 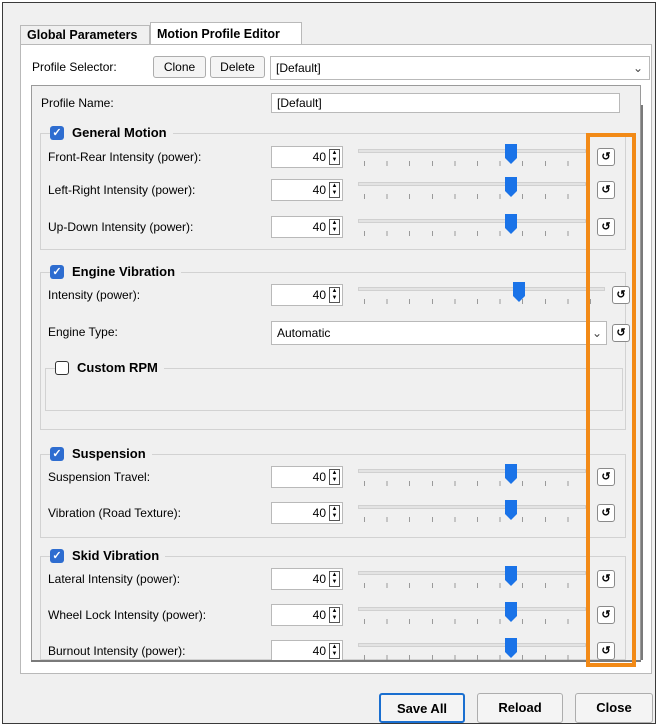 I want to click on up-down-intensity-label: Up-Down Intensity (power):, so click(x=121, y=227).